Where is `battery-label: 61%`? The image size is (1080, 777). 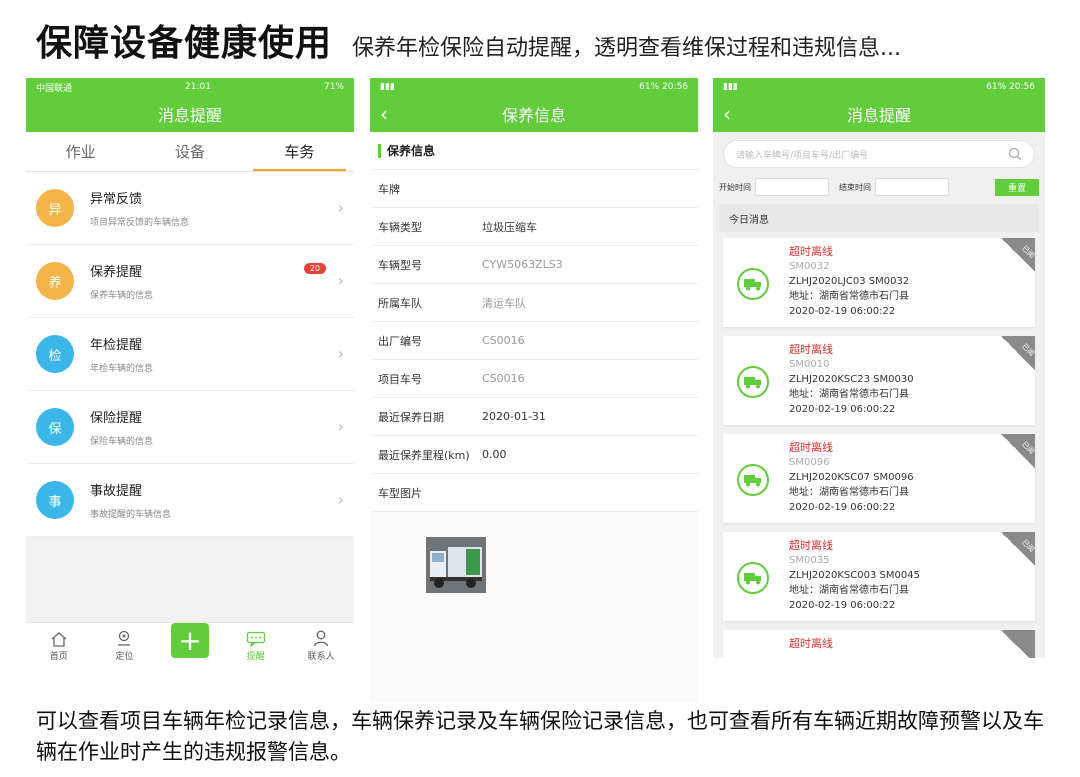 battery-label: 61% is located at coordinates (996, 87).